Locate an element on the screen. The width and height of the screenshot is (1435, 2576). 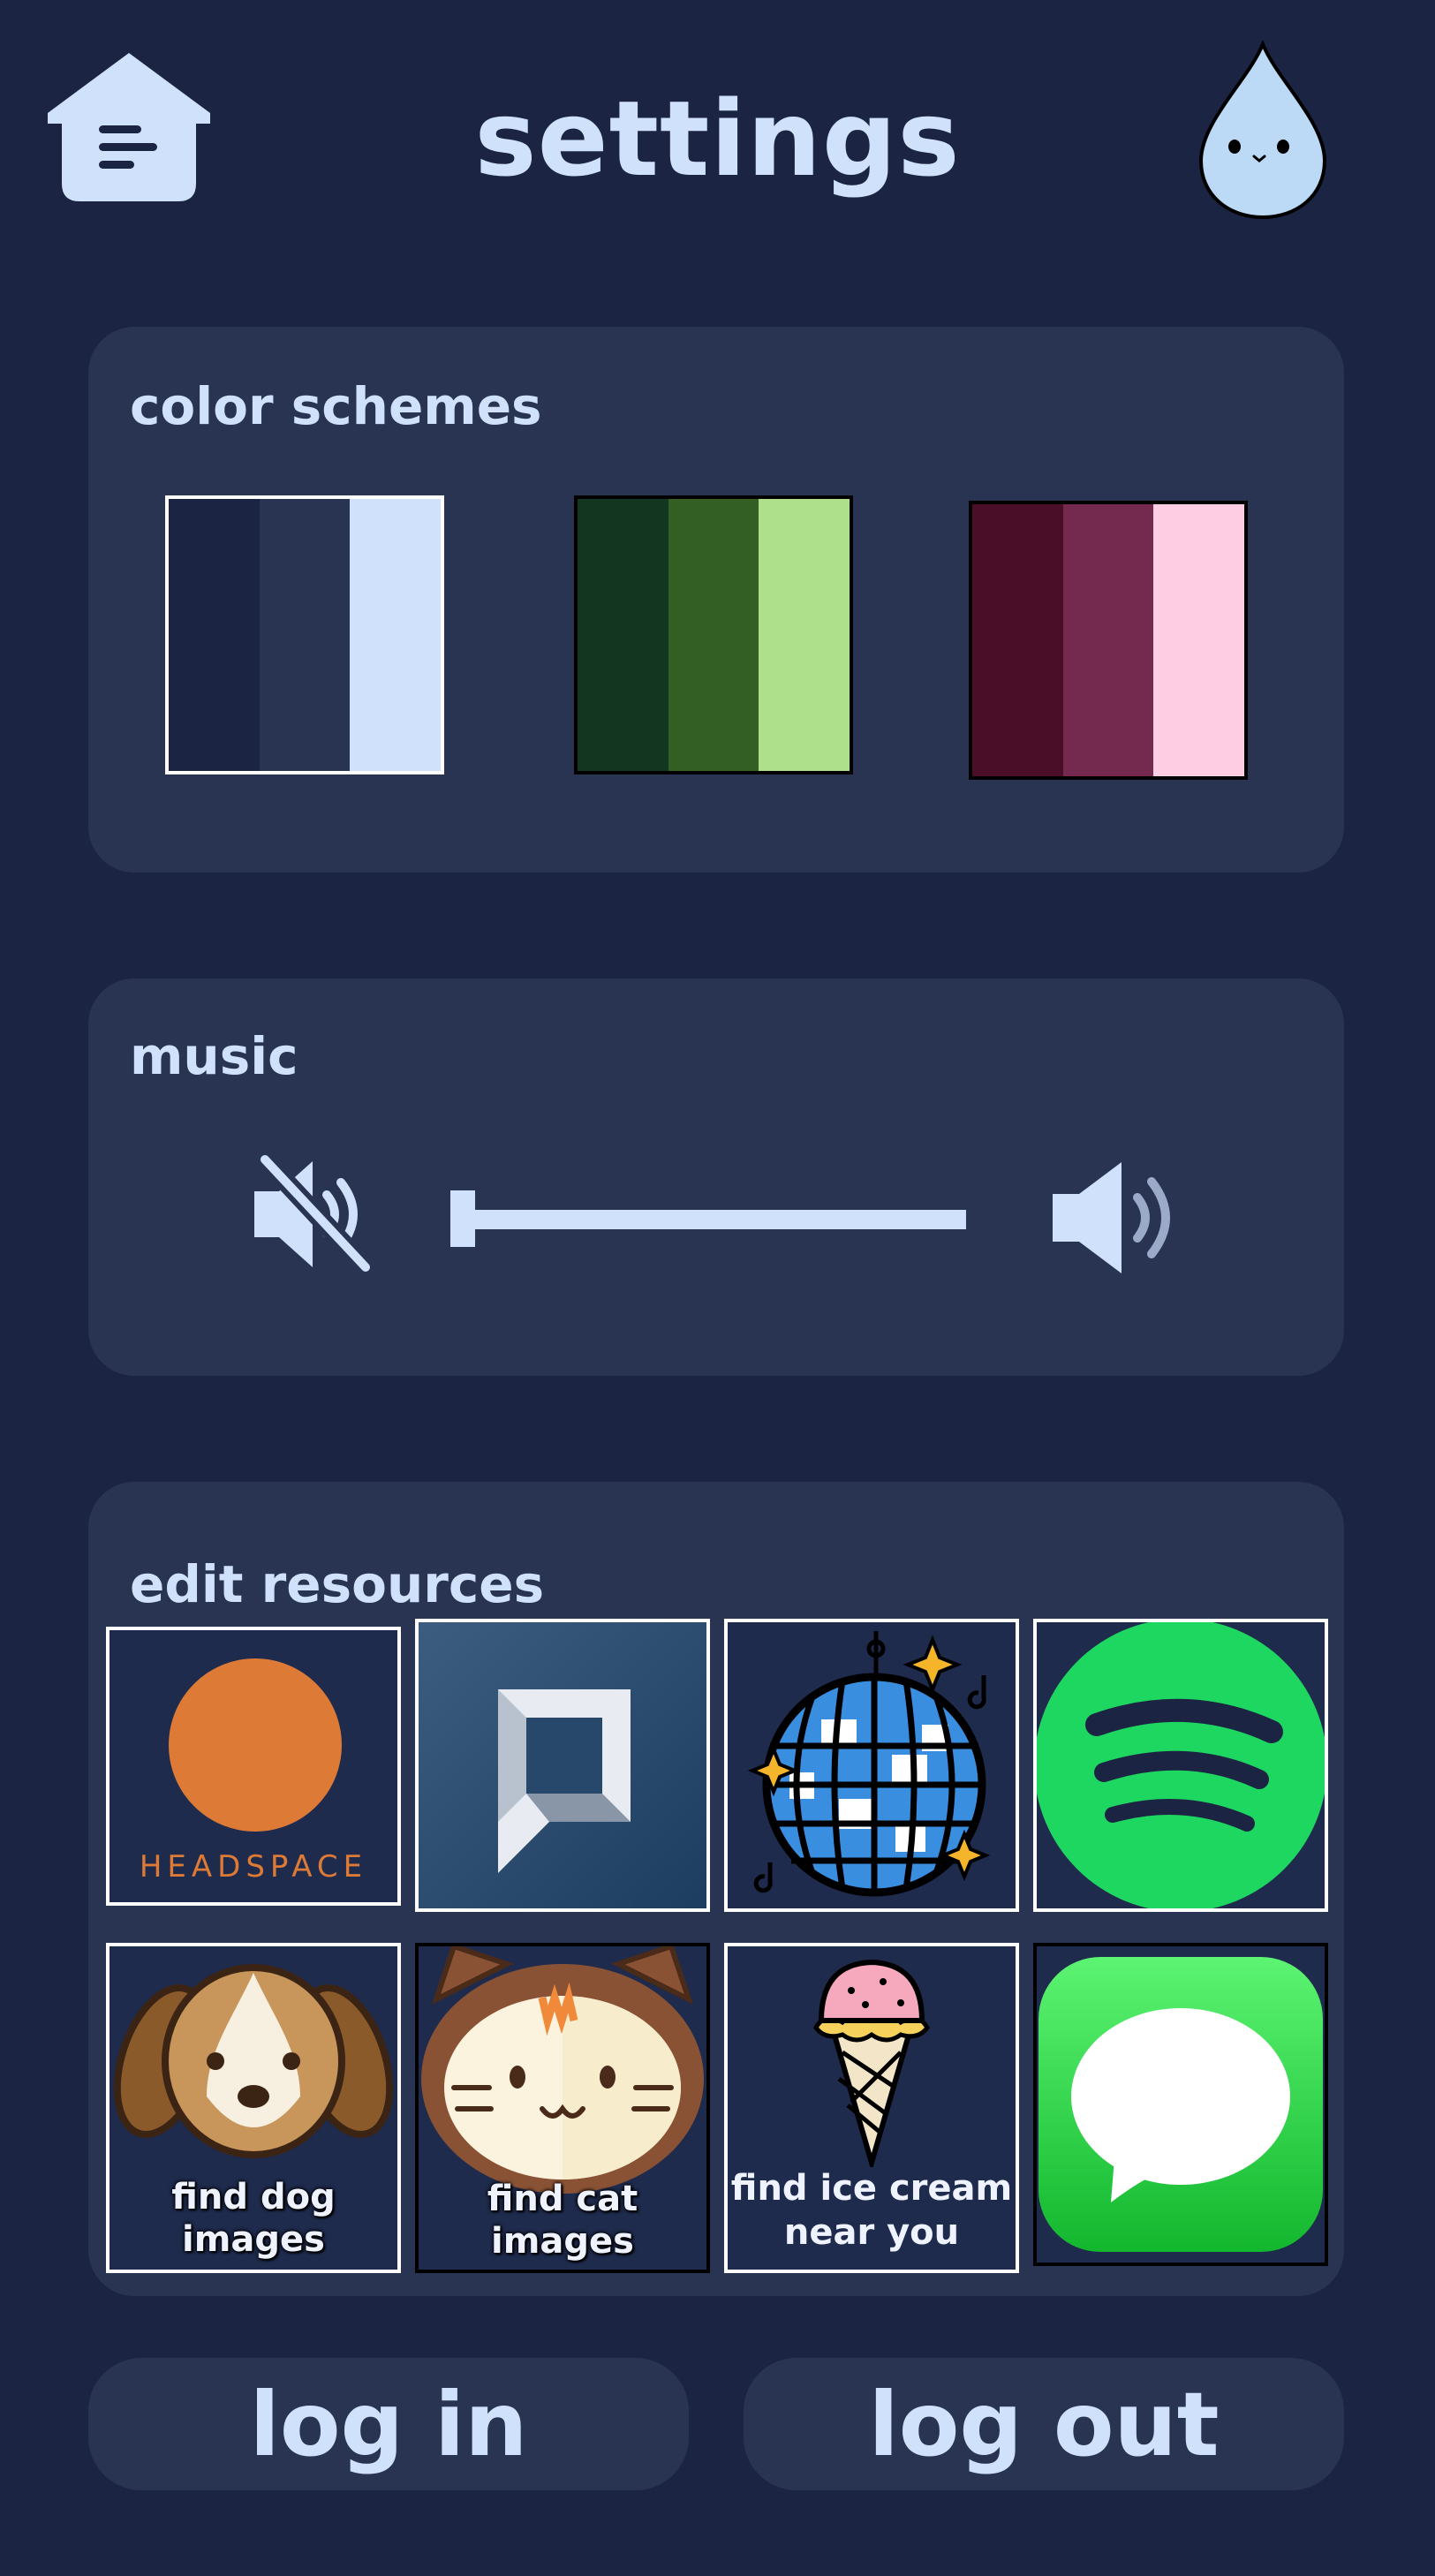
find-dog-label-line1: find dog is located at coordinates (254, 2197).